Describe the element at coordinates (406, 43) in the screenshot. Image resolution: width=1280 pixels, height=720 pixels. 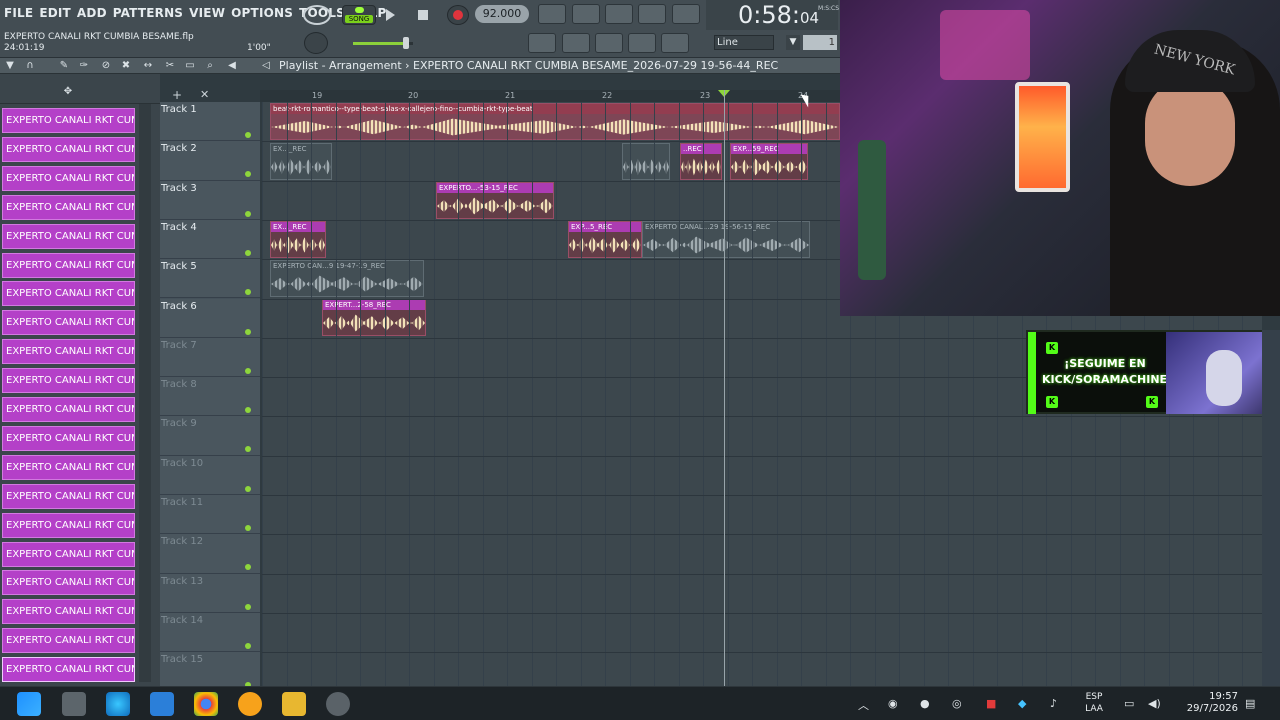
I see `master-volume-handle` at that location.